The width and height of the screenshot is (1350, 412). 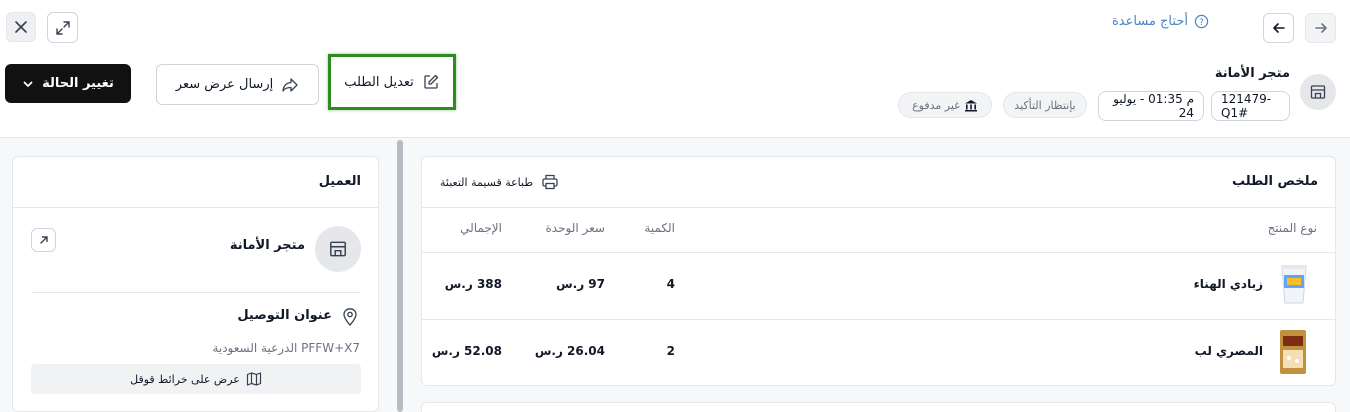 What do you see at coordinates (1292, 228) in the screenshot?
I see `column-product: نوع المنتج` at bounding box center [1292, 228].